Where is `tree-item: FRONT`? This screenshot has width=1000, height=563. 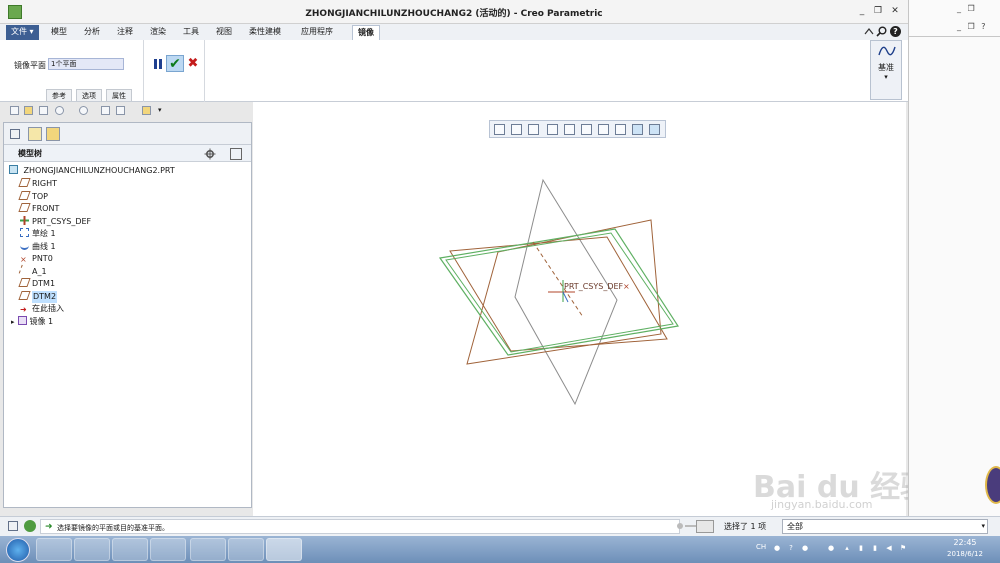
tree-item: FRONT is located at coordinates (39, 209).